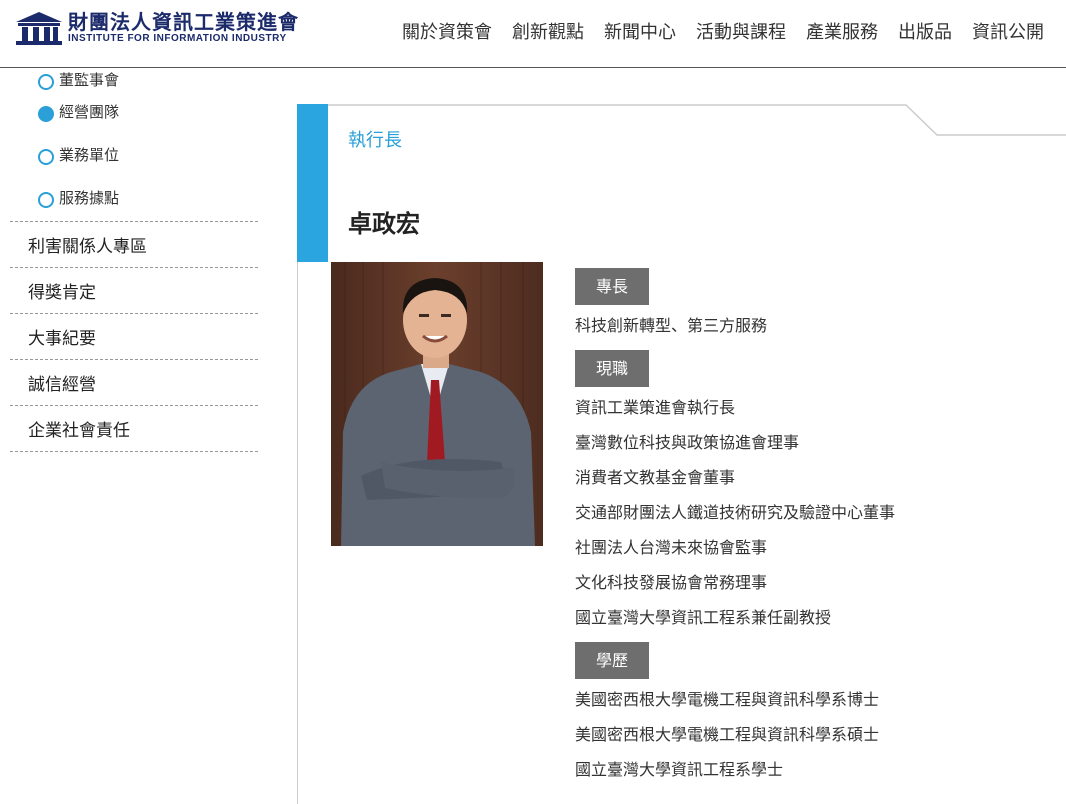  Describe the element at coordinates (134, 383) in the screenshot. I see `sidebar-item-integrity: 誠信經營` at that location.